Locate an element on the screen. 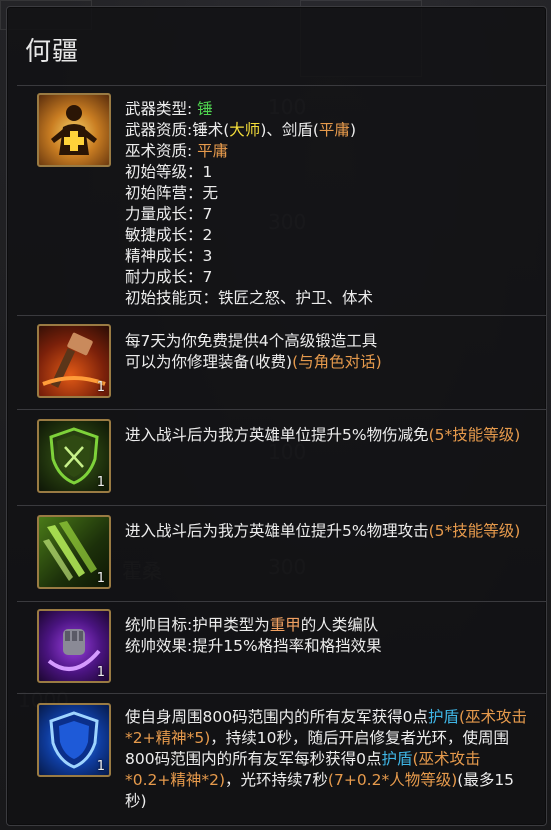 The image size is (551, 830). spirit-growth: 精神成长：3 is located at coordinates (169, 256).